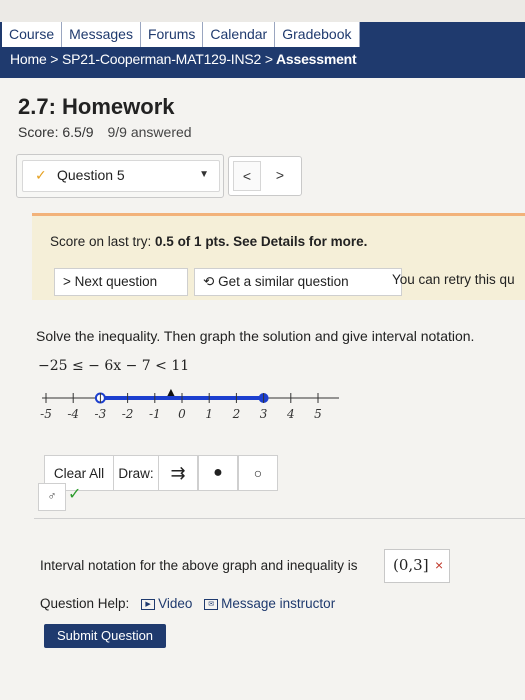 The image size is (525, 700). I want to click on next-question-button: > Next question, so click(121, 282).